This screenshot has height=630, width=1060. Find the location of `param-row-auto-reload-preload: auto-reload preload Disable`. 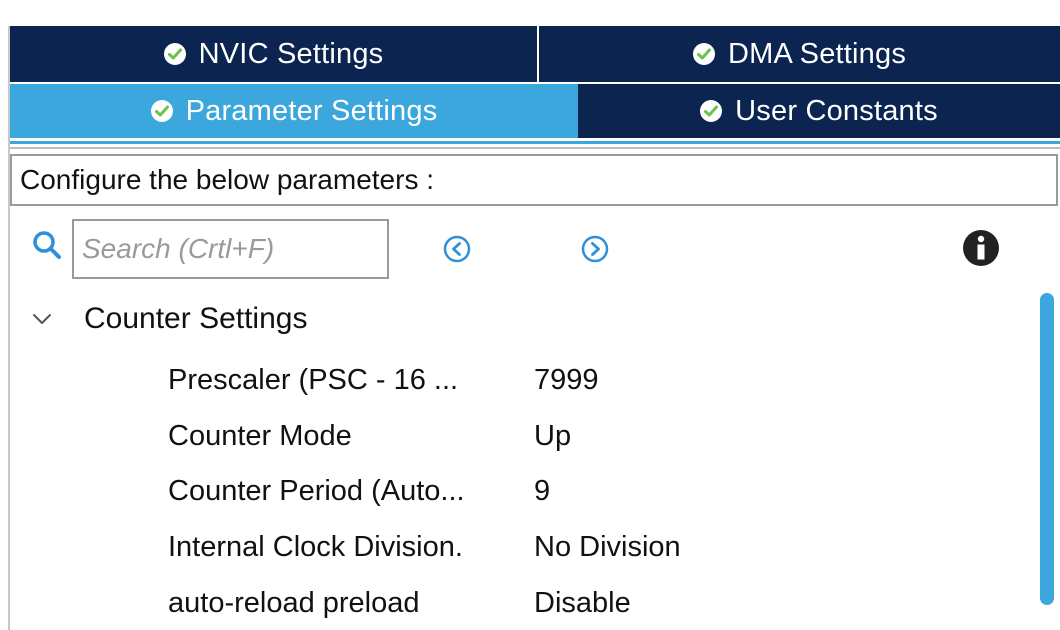

param-row-auto-reload-preload: auto-reload preload Disable is located at coordinates (515, 603).